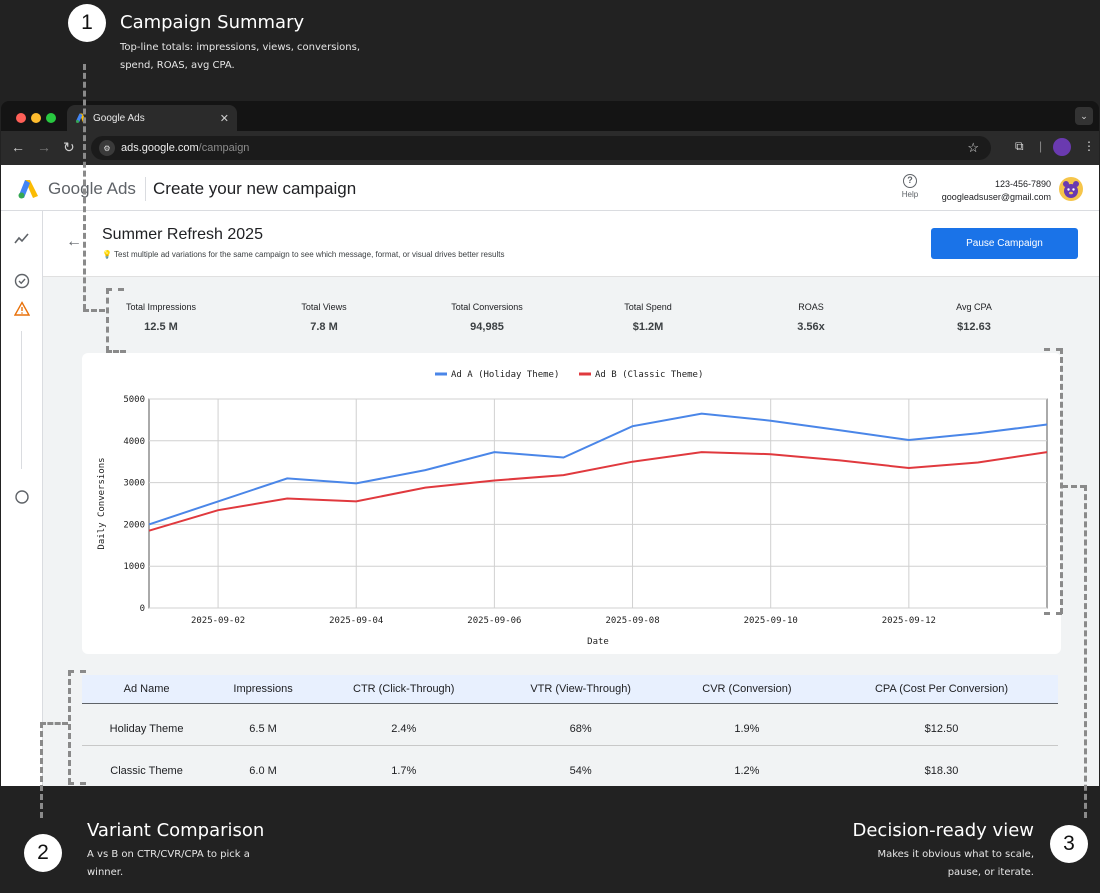 This screenshot has height=893, width=1100. Describe the element at coordinates (1084, 116) in the screenshot. I see `tab-search-icon: ⌄` at that location.